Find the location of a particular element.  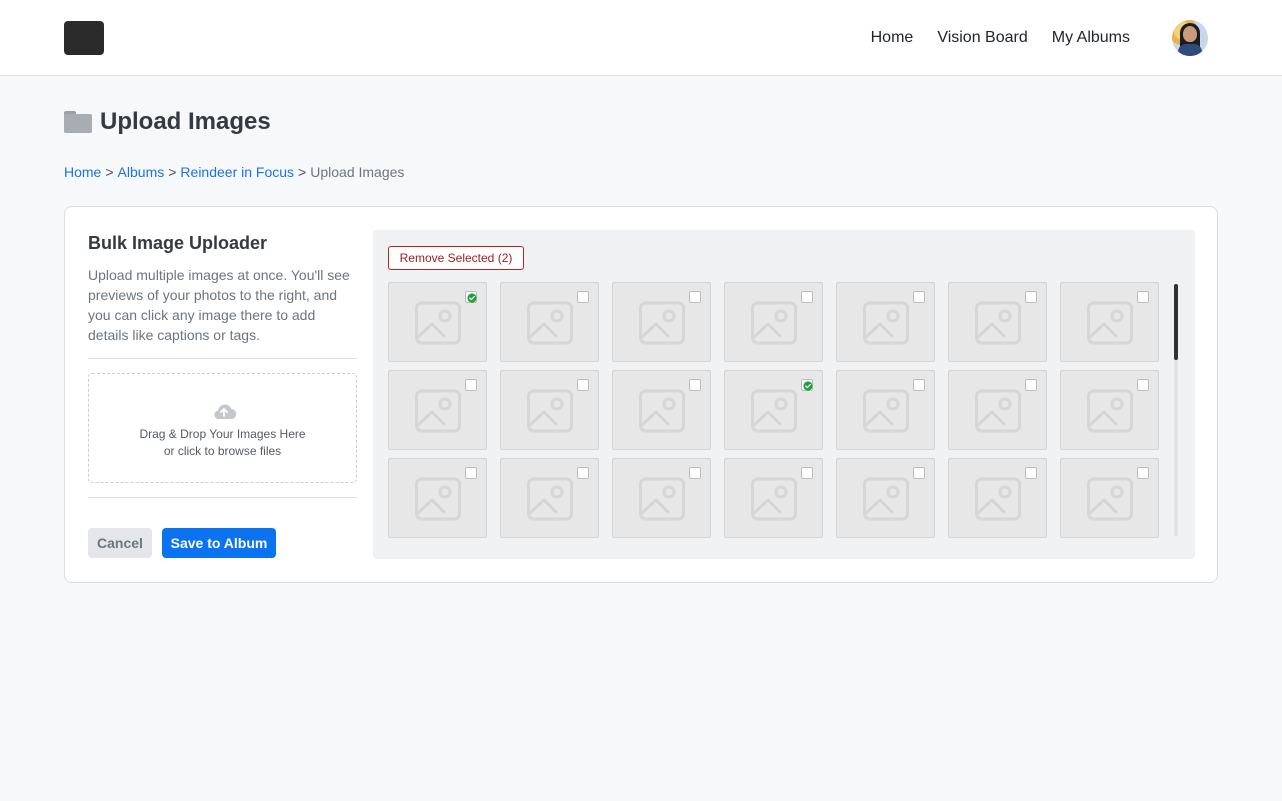

page-title: Upload Images is located at coordinates (185, 121).